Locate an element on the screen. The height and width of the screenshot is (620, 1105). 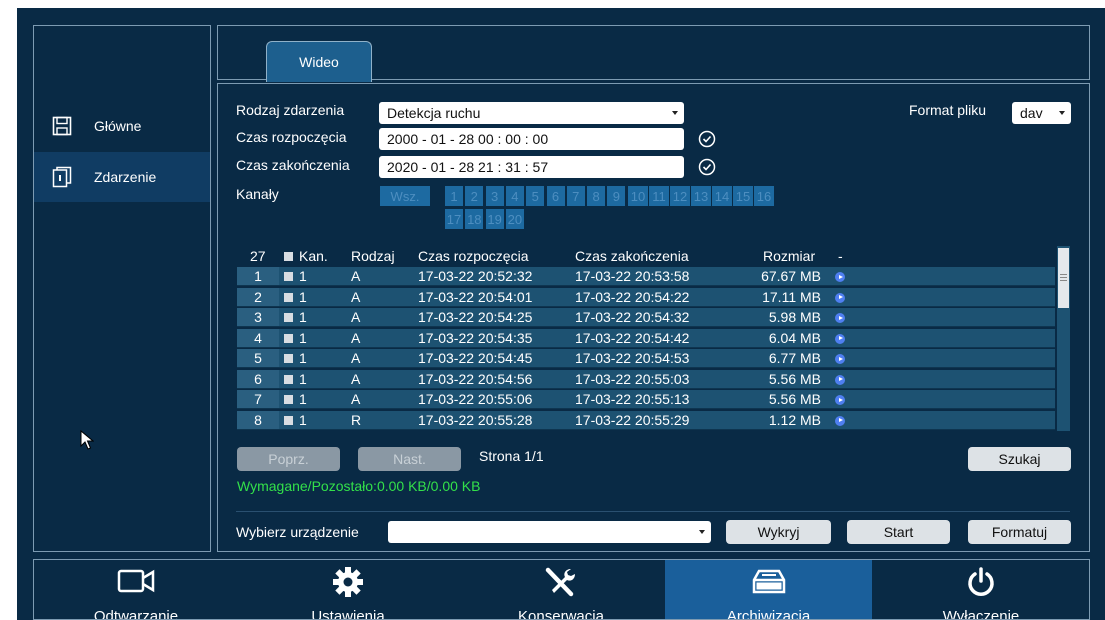
end-time-input: 2020 - 01 - 28 21 : 31 : 57 is located at coordinates (531, 167).